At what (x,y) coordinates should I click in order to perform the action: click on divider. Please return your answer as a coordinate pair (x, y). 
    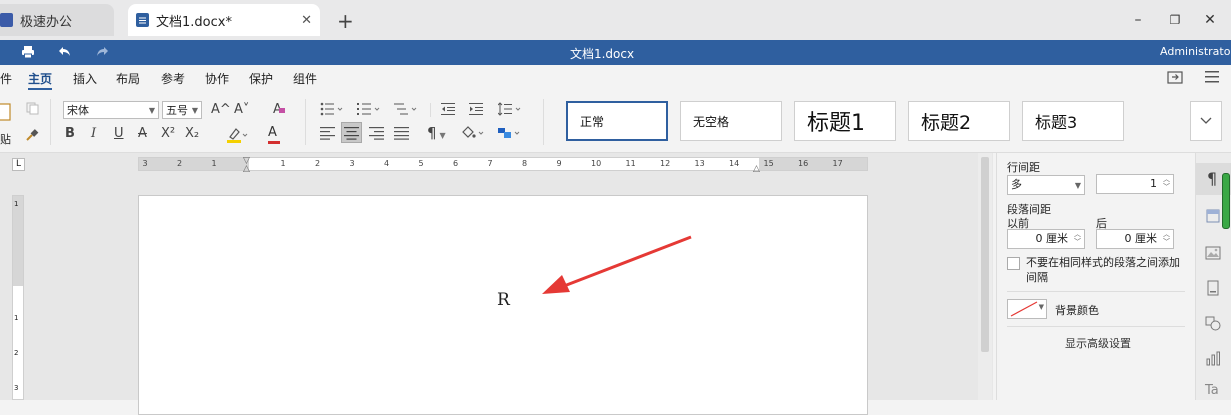
    Looking at the image, I should click on (305, 122).